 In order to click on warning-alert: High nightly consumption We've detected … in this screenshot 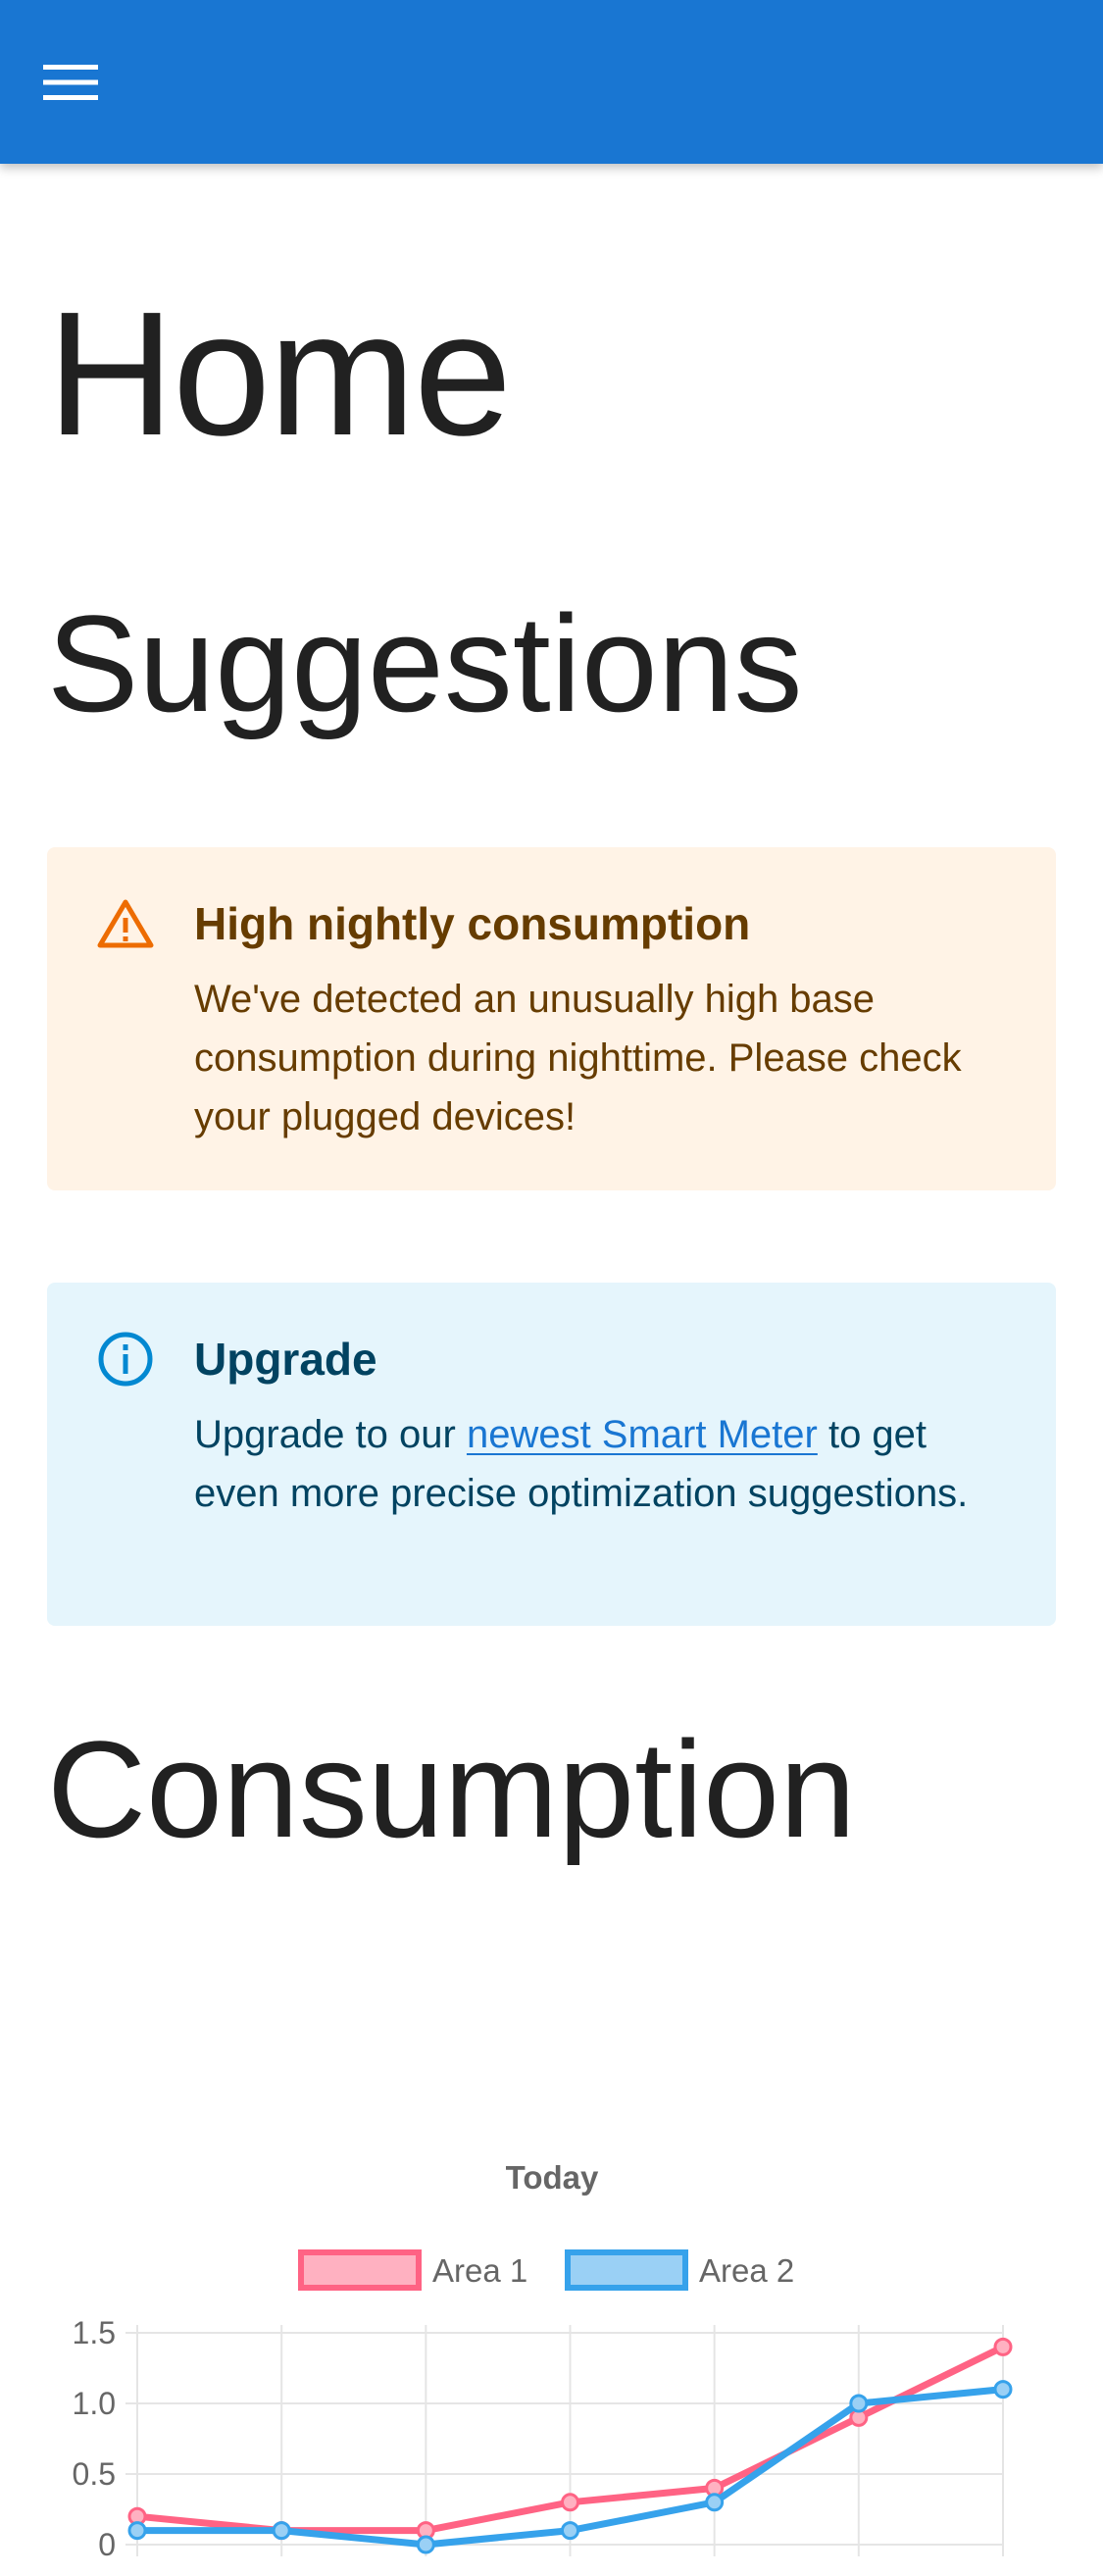, I will do `click(551, 1018)`.